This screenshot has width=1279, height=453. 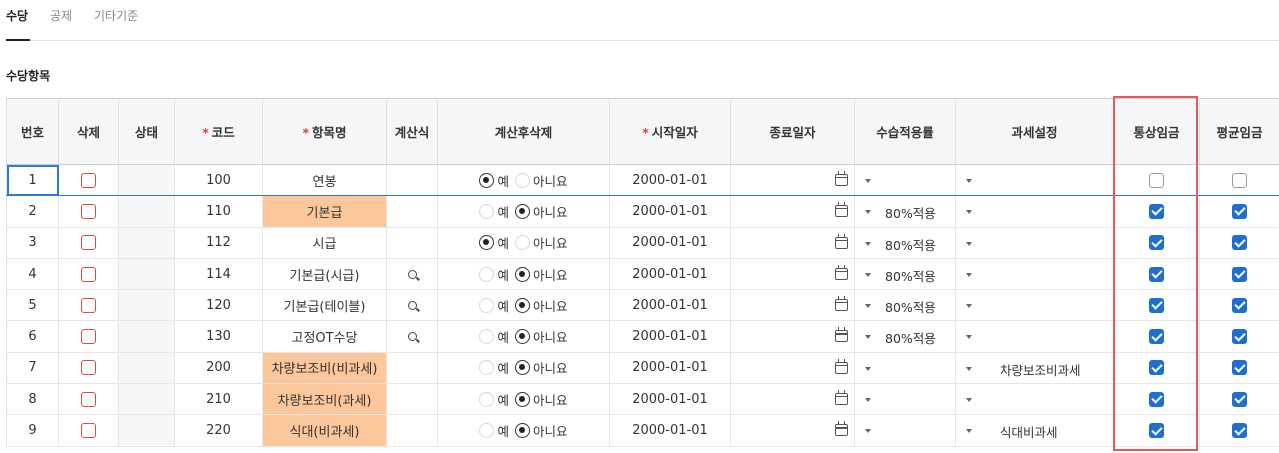 What do you see at coordinates (324, 243) in the screenshot?
I see `item-name-cell: 시급` at bounding box center [324, 243].